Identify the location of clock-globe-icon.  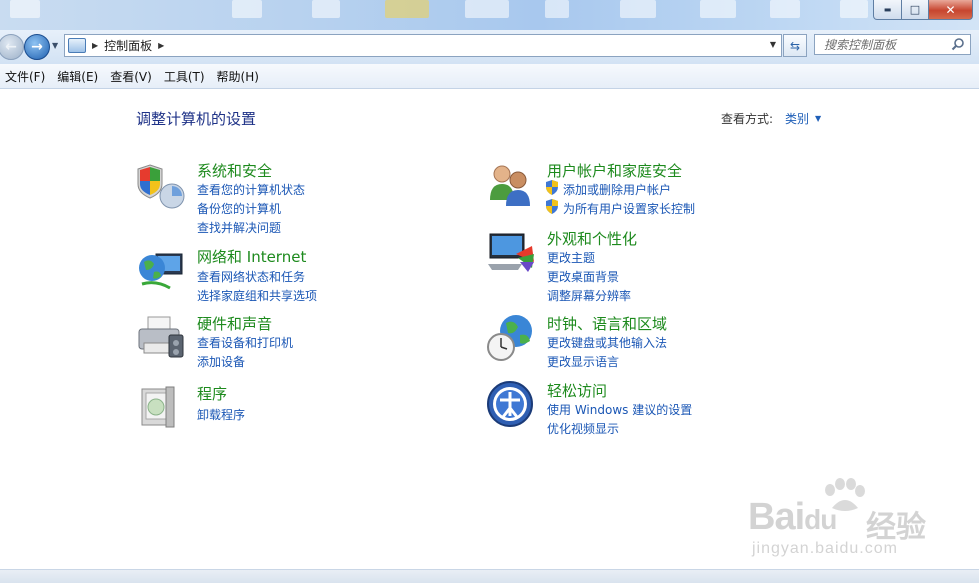
(511, 338).